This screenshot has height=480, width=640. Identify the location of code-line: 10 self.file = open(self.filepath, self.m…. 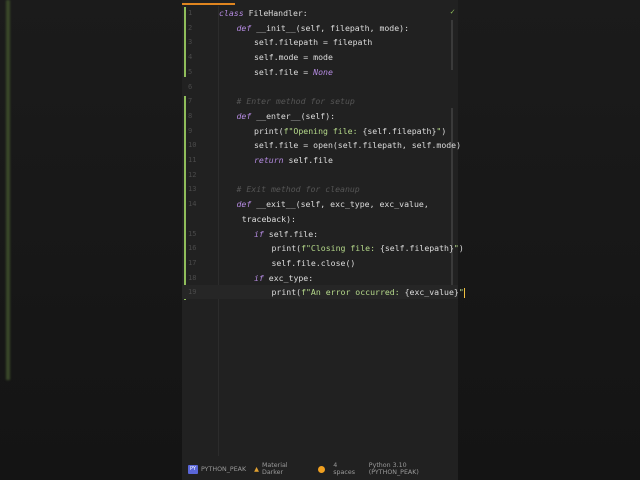
(321, 145).